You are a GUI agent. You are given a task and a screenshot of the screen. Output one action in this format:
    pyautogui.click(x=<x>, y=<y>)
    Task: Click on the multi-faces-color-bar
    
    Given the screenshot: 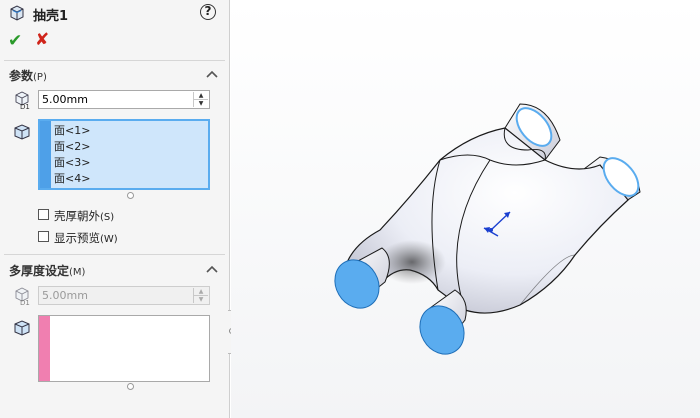 What is the action you would take?
    pyautogui.click(x=44, y=348)
    